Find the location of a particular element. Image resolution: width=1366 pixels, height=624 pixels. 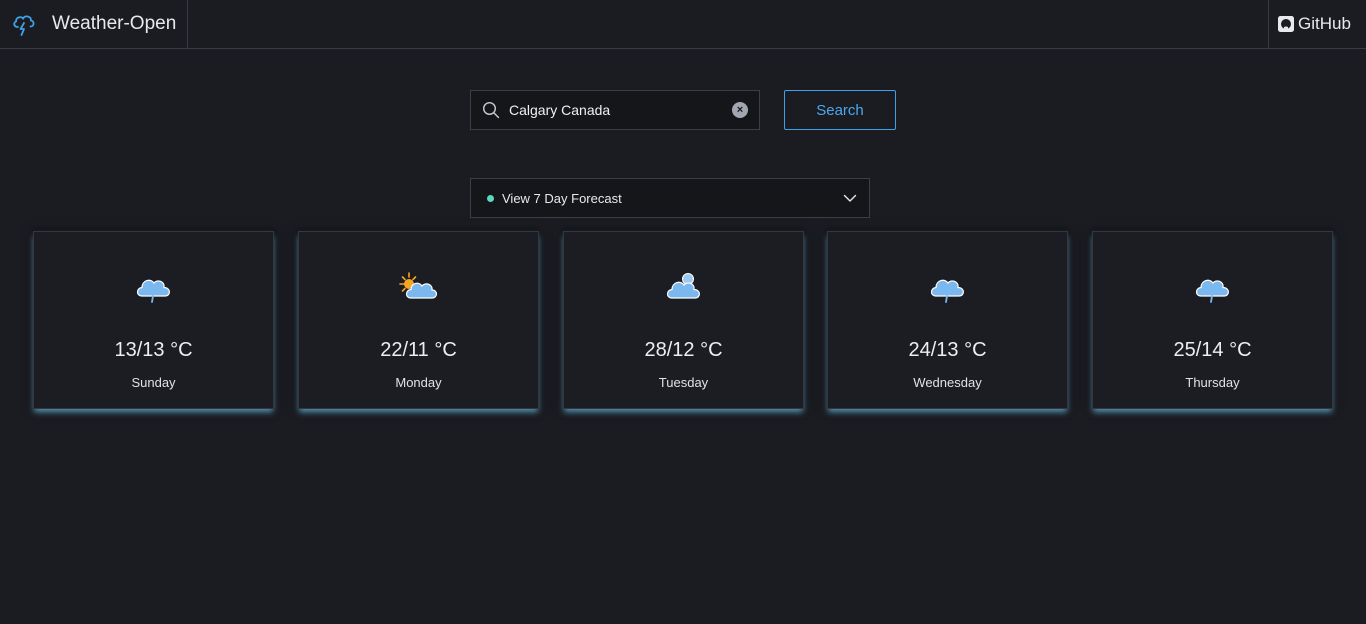

card-day: Thursday is located at coordinates (1212, 382).